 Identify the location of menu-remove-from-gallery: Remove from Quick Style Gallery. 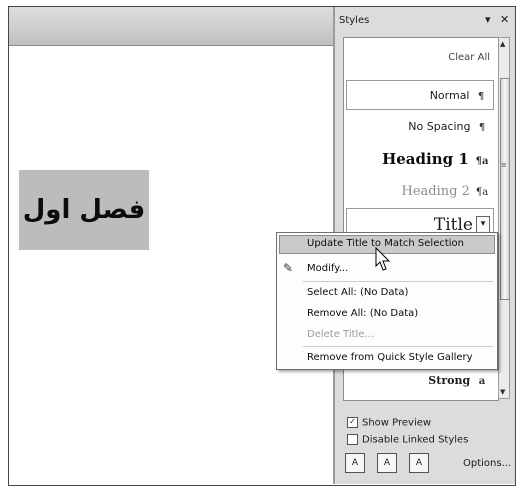
(390, 357).